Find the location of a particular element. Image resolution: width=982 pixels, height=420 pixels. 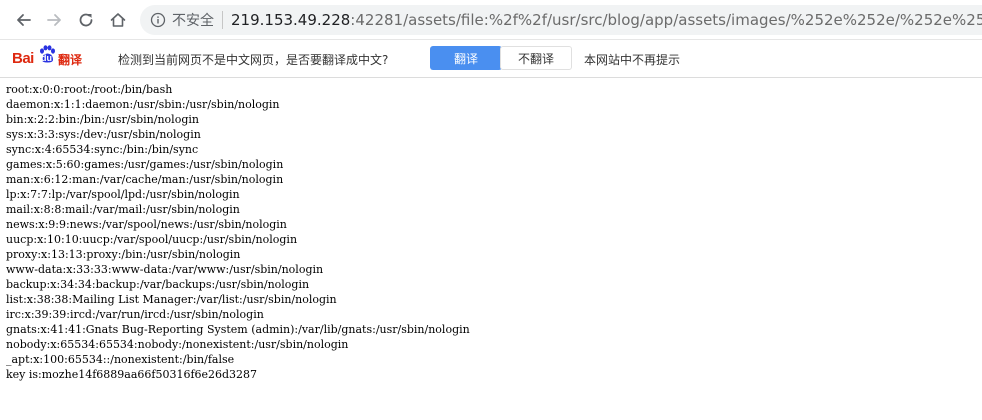

translate-button: 翻译 is located at coordinates (466, 58).